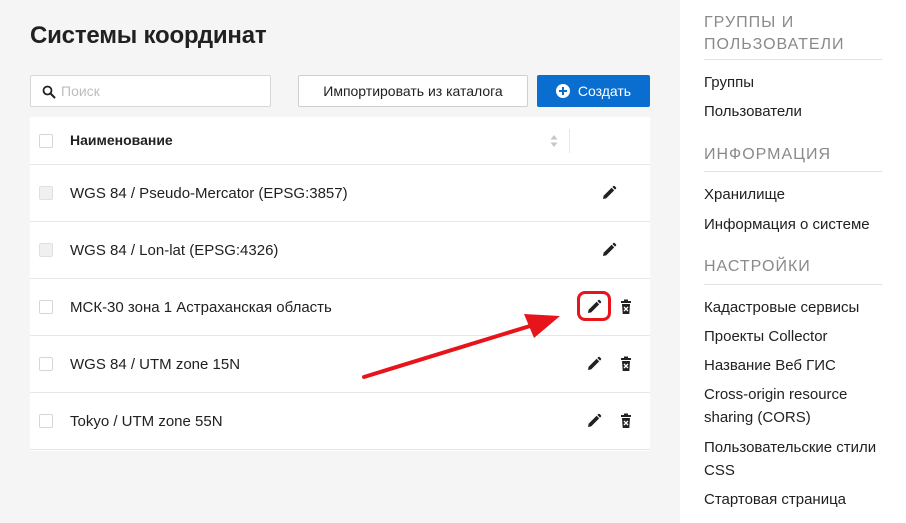  I want to click on sidebar-item-storage: Хранилище, so click(799, 194).